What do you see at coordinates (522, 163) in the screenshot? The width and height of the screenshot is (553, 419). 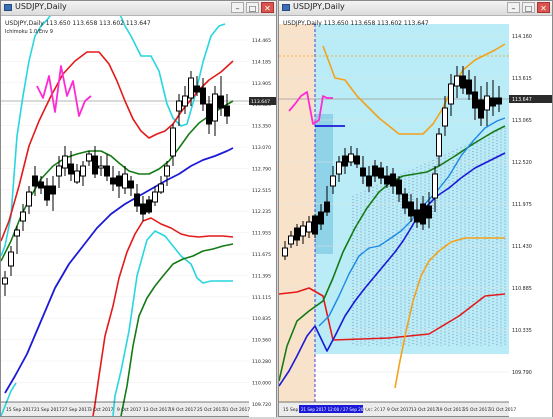 I see `price-scale-label: 112.520` at bounding box center [522, 163].